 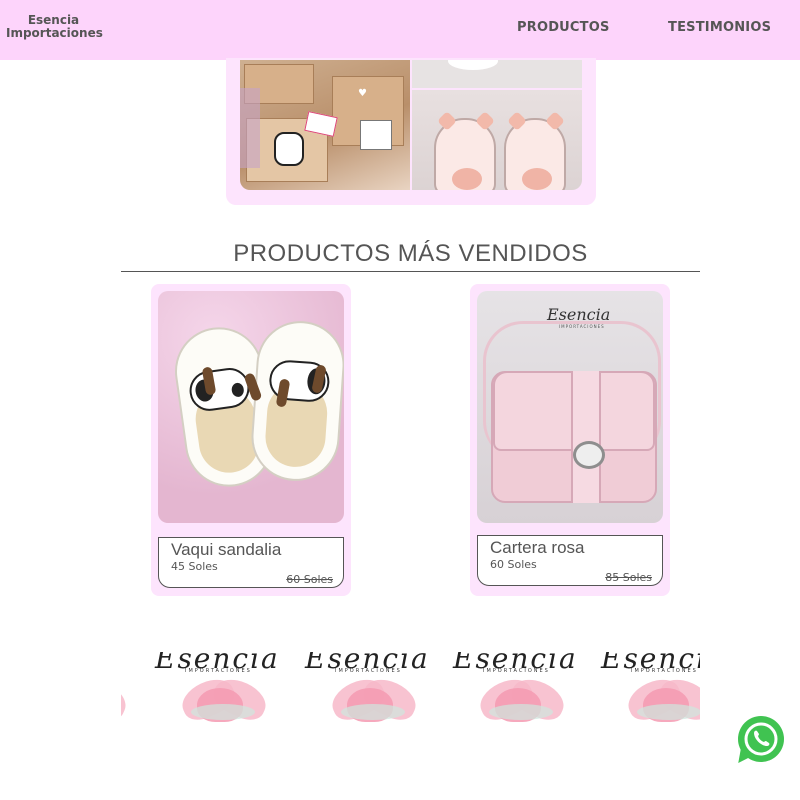 I want to click on bag-brand-logo: Esencia, so click(x=579, y=314).